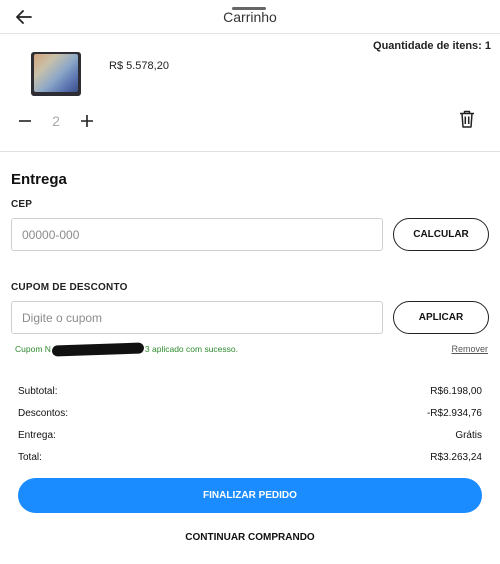 The width and height of the screenshot is (500, 564). Describe the element at coordinates (250, 413) in the screenshot. I see `summary-row-discounts: Descontos: -R$2.934,76` at that location.